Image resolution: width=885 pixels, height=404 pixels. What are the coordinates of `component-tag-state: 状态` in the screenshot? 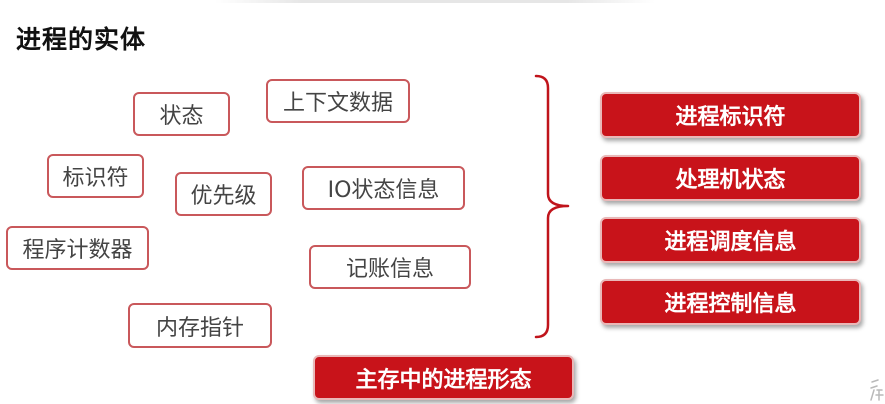 It's located at (181, 114).